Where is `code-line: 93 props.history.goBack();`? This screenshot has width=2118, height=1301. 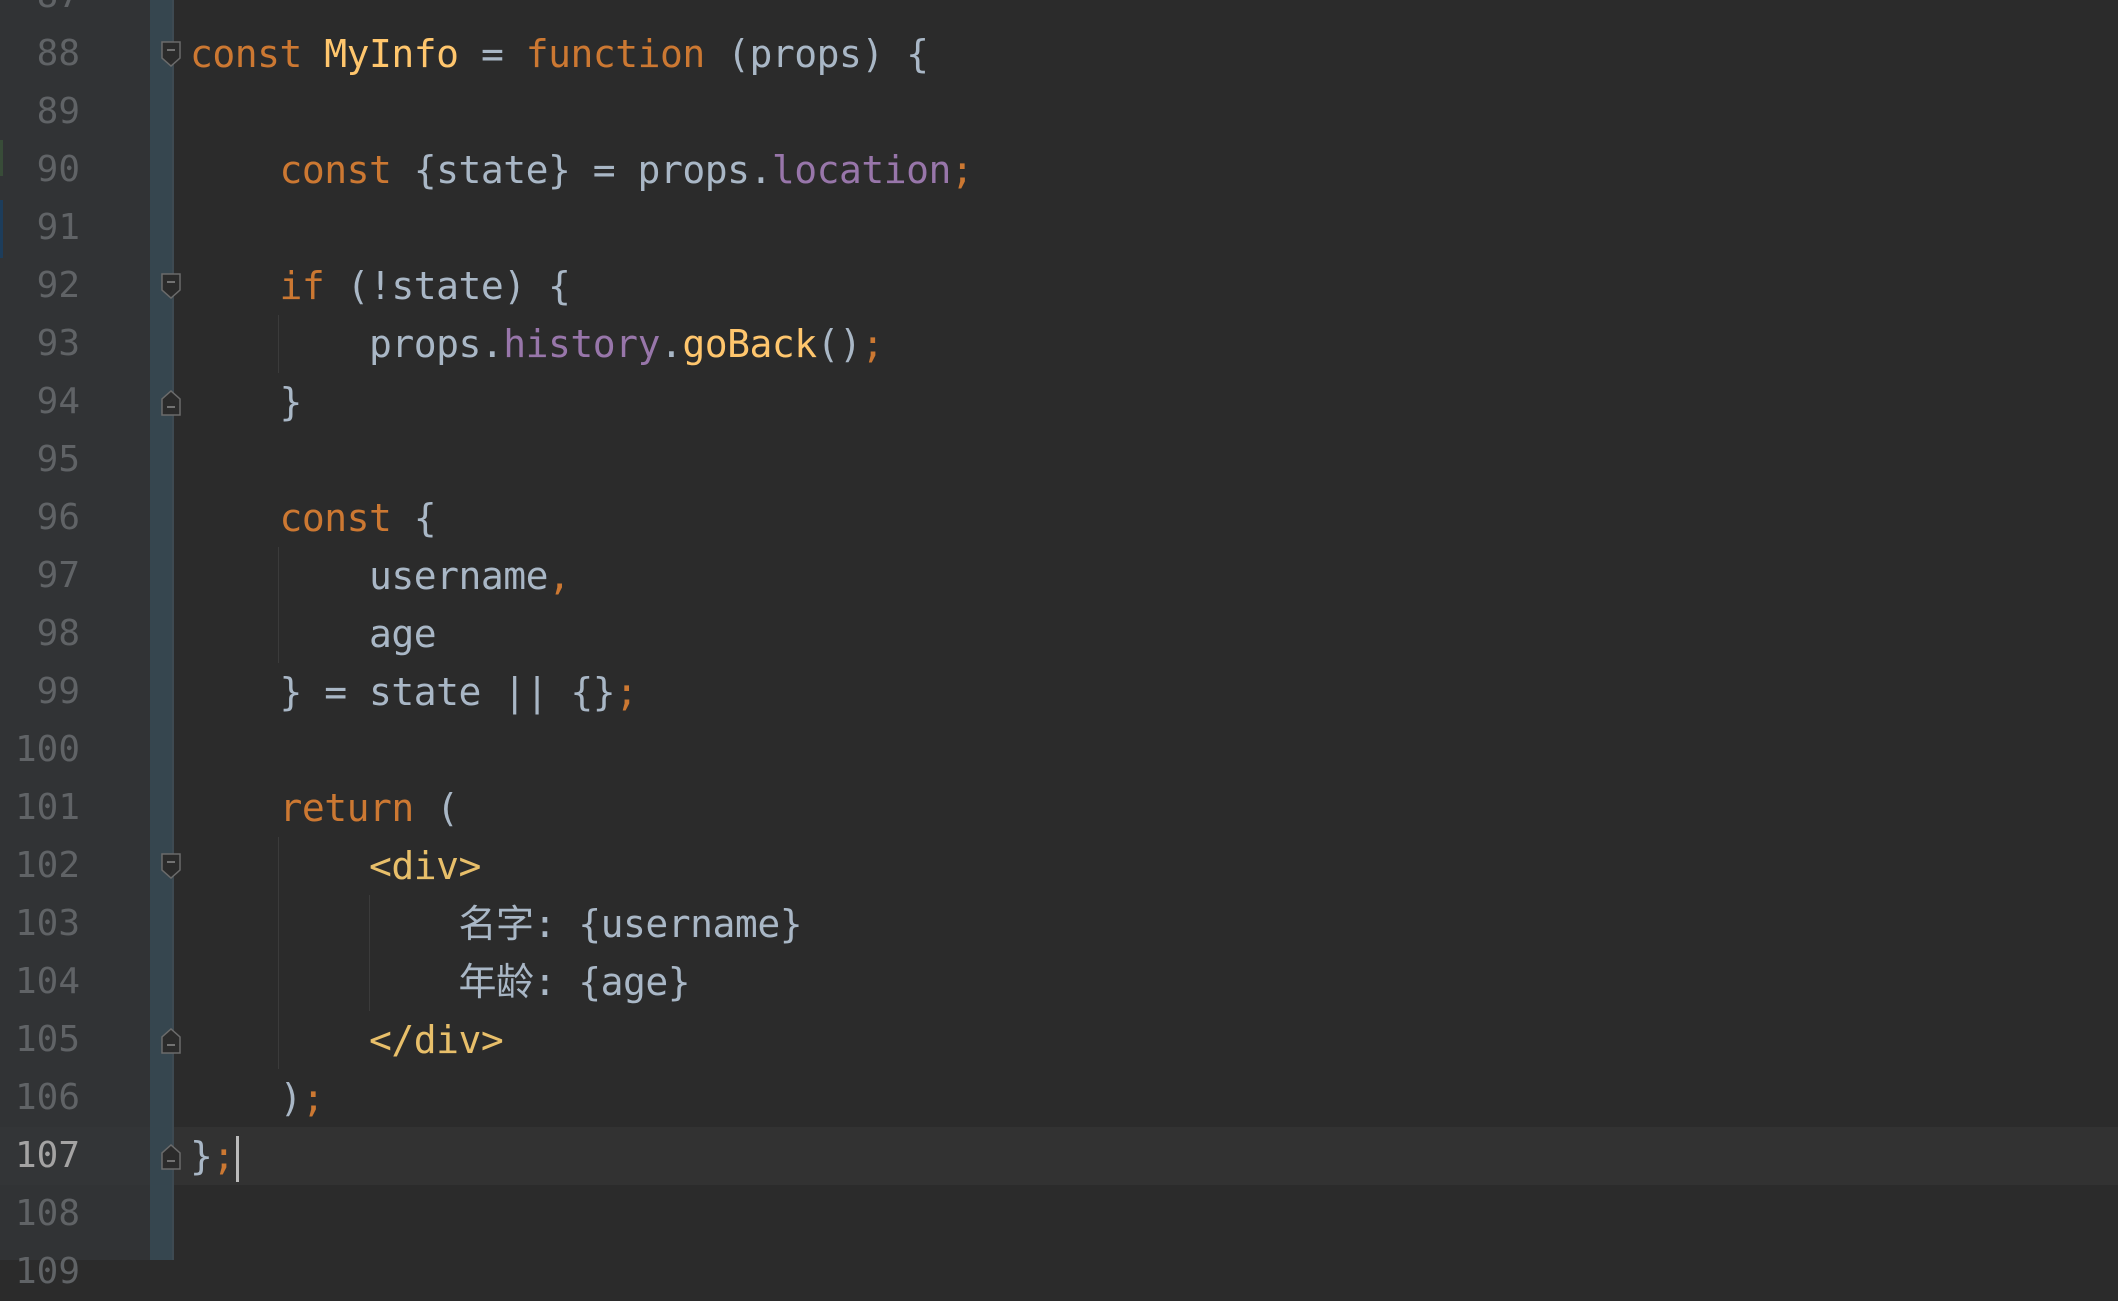
code-line: 93 props.history.goBack(); is located at coordinates (1059, 344).